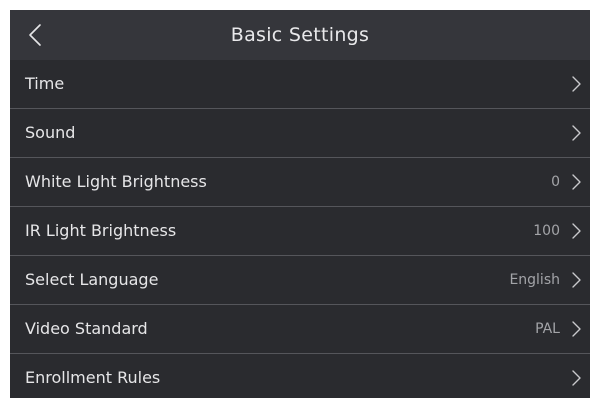 This screenshot has height=398, width=600. I want to click on settings-item-label: IR Light Brightness, so click(101, 230).